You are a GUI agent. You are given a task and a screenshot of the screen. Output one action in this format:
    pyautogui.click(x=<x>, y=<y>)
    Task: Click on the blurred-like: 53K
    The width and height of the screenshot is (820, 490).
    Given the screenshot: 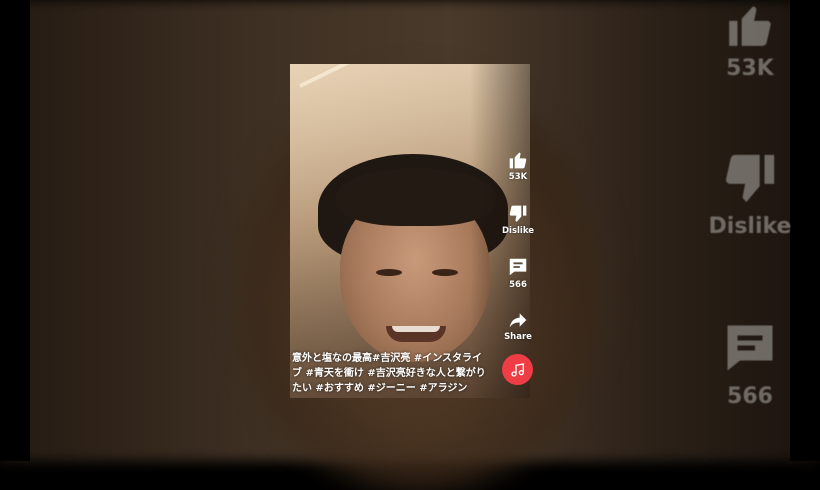 What is the action you would take?
    pyautogui.click(x=750, y=40)
    